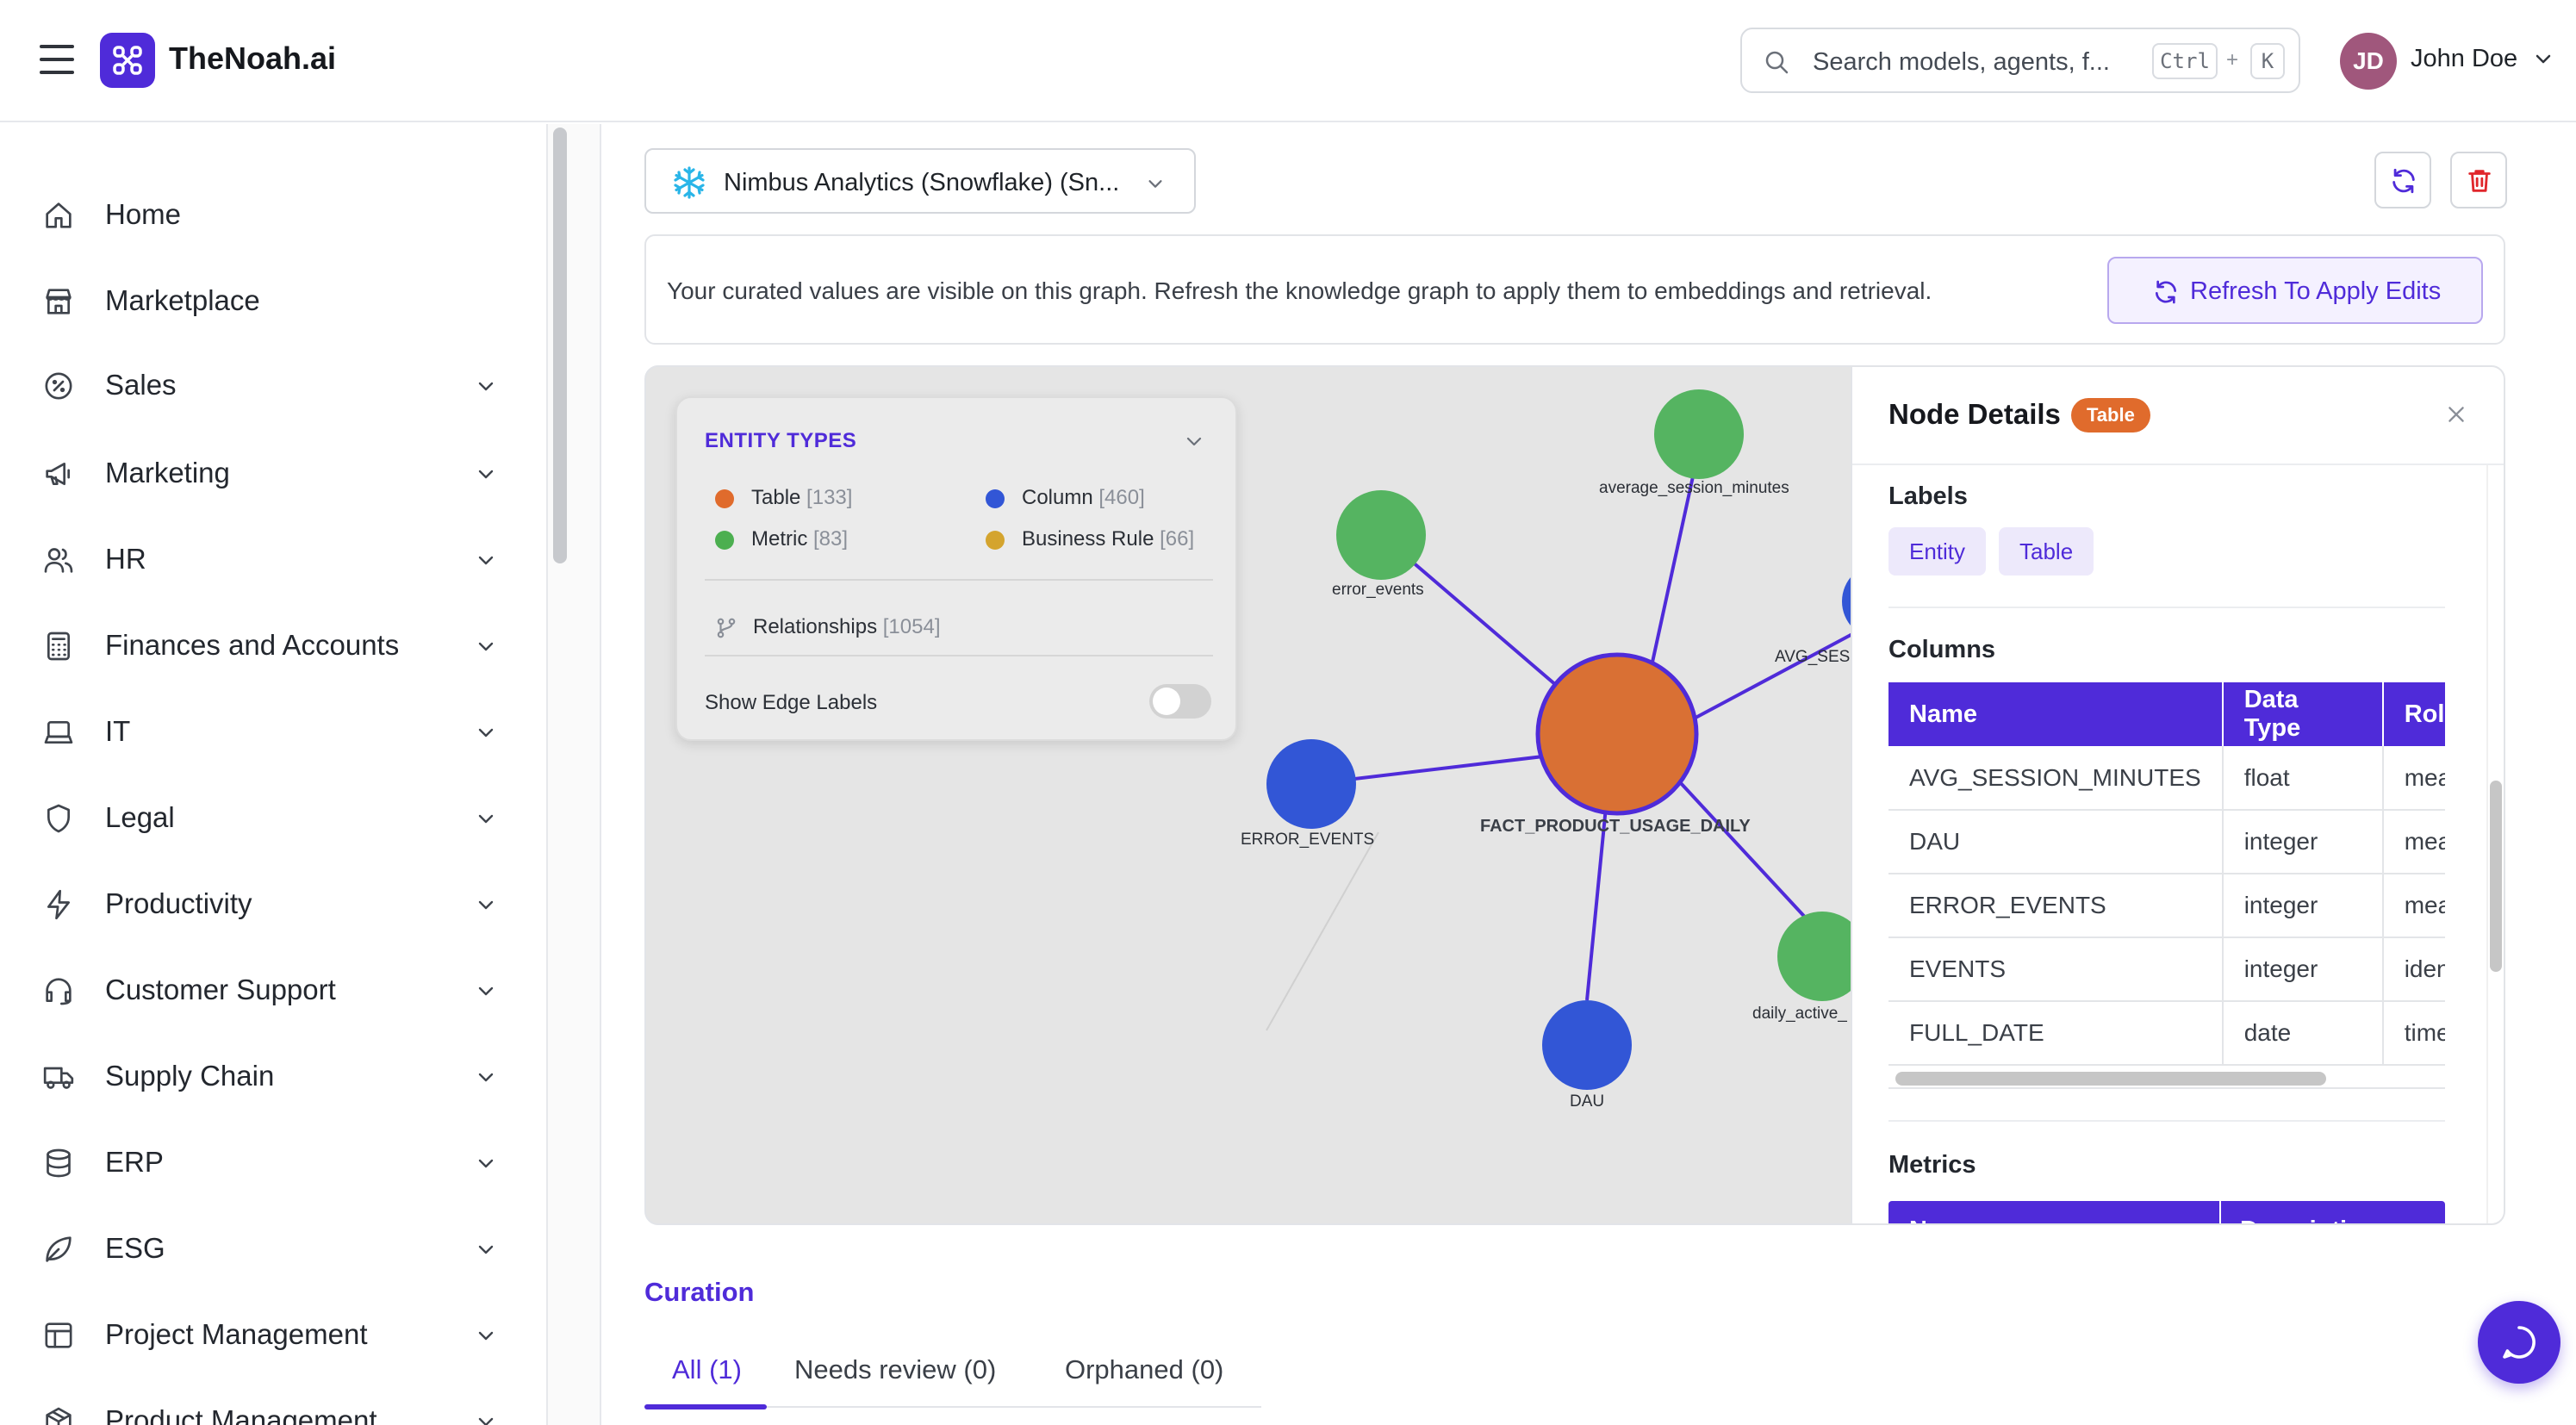  What do you see at coordinates (2496, 876) in the screenshot?
I see `details-scrollbar` at bounding box center [2496, 876].